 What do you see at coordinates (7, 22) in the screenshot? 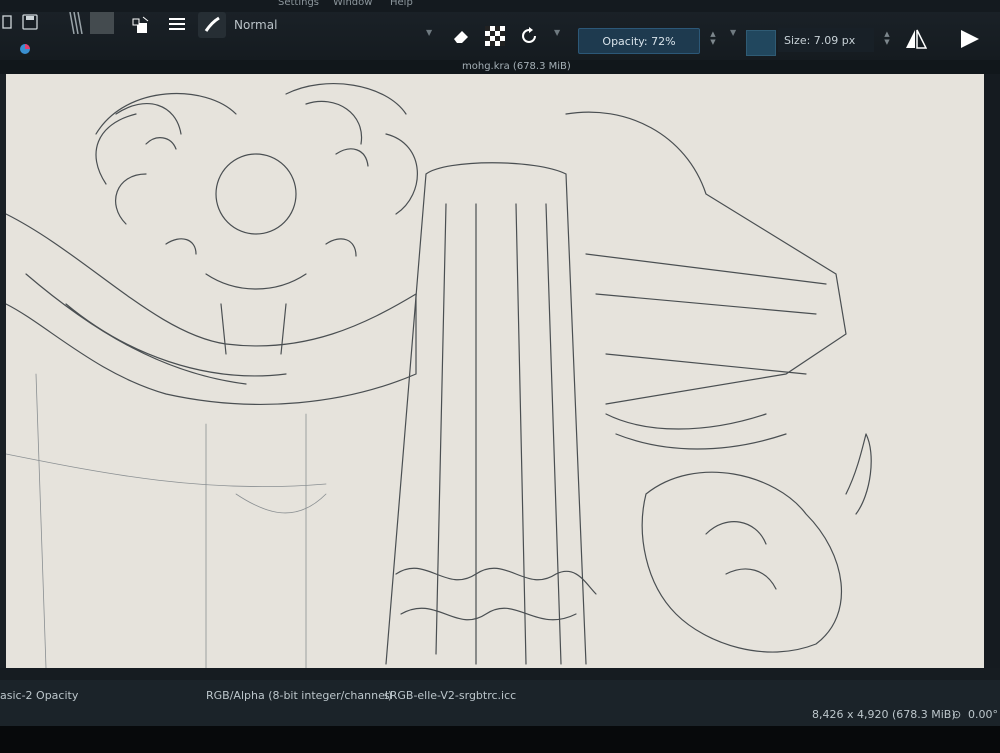
I see `new-document-icon` at bounding box center [7, 22].